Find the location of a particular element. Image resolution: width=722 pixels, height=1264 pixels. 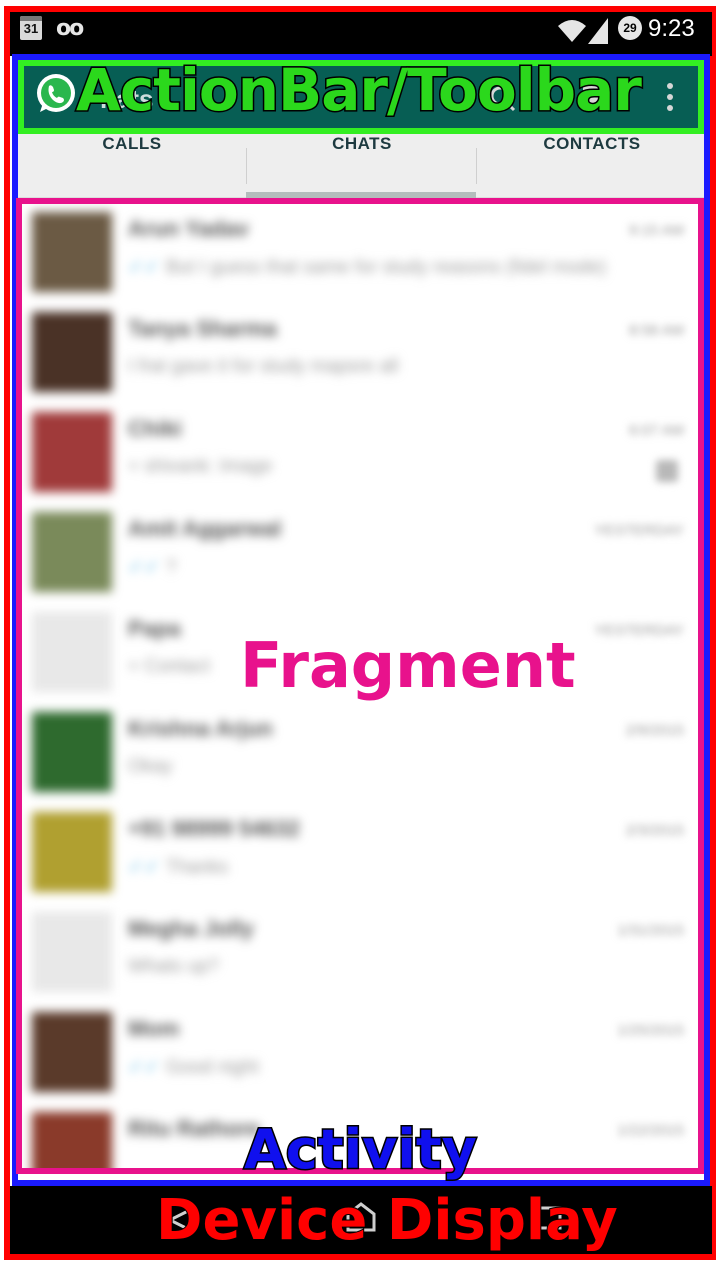

wifi-icon is located at coordinates (572, 31).